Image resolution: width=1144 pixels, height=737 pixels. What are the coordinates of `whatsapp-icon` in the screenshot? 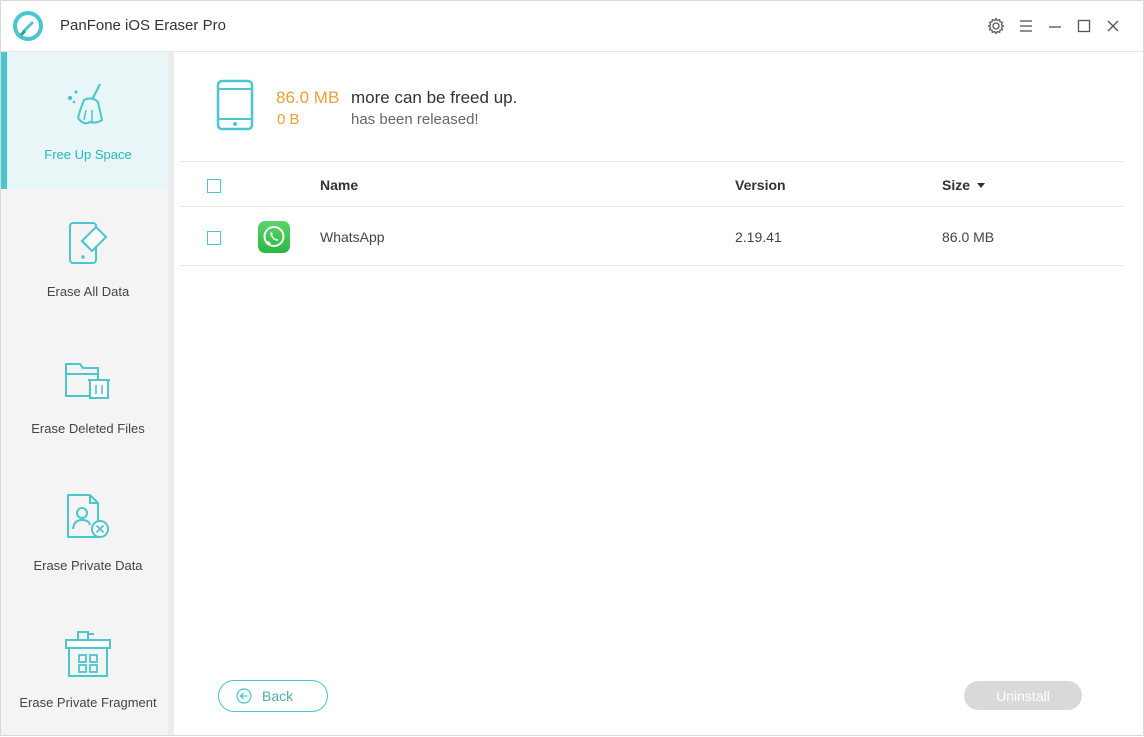 It's located at (274, 237).